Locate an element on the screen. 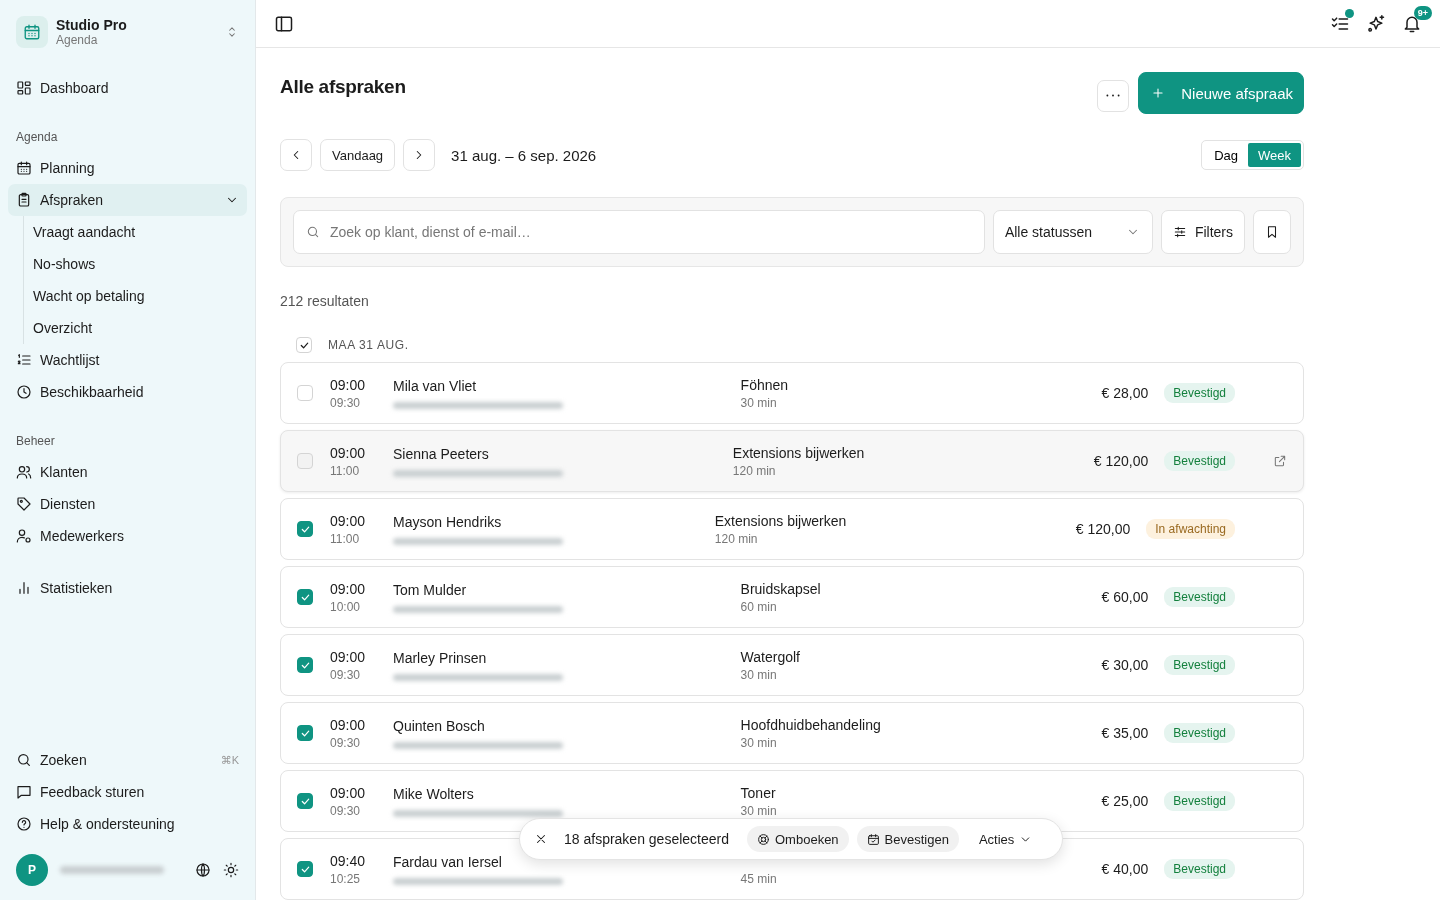 The image size is (1440, 900). price: € 60,00 is located at coordinates (1125, 597).